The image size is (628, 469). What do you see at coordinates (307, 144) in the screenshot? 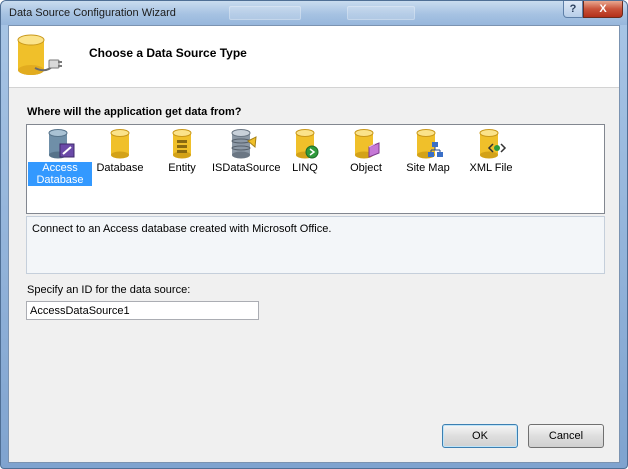
I see `linq-icon` at bounding box center [307, 144].